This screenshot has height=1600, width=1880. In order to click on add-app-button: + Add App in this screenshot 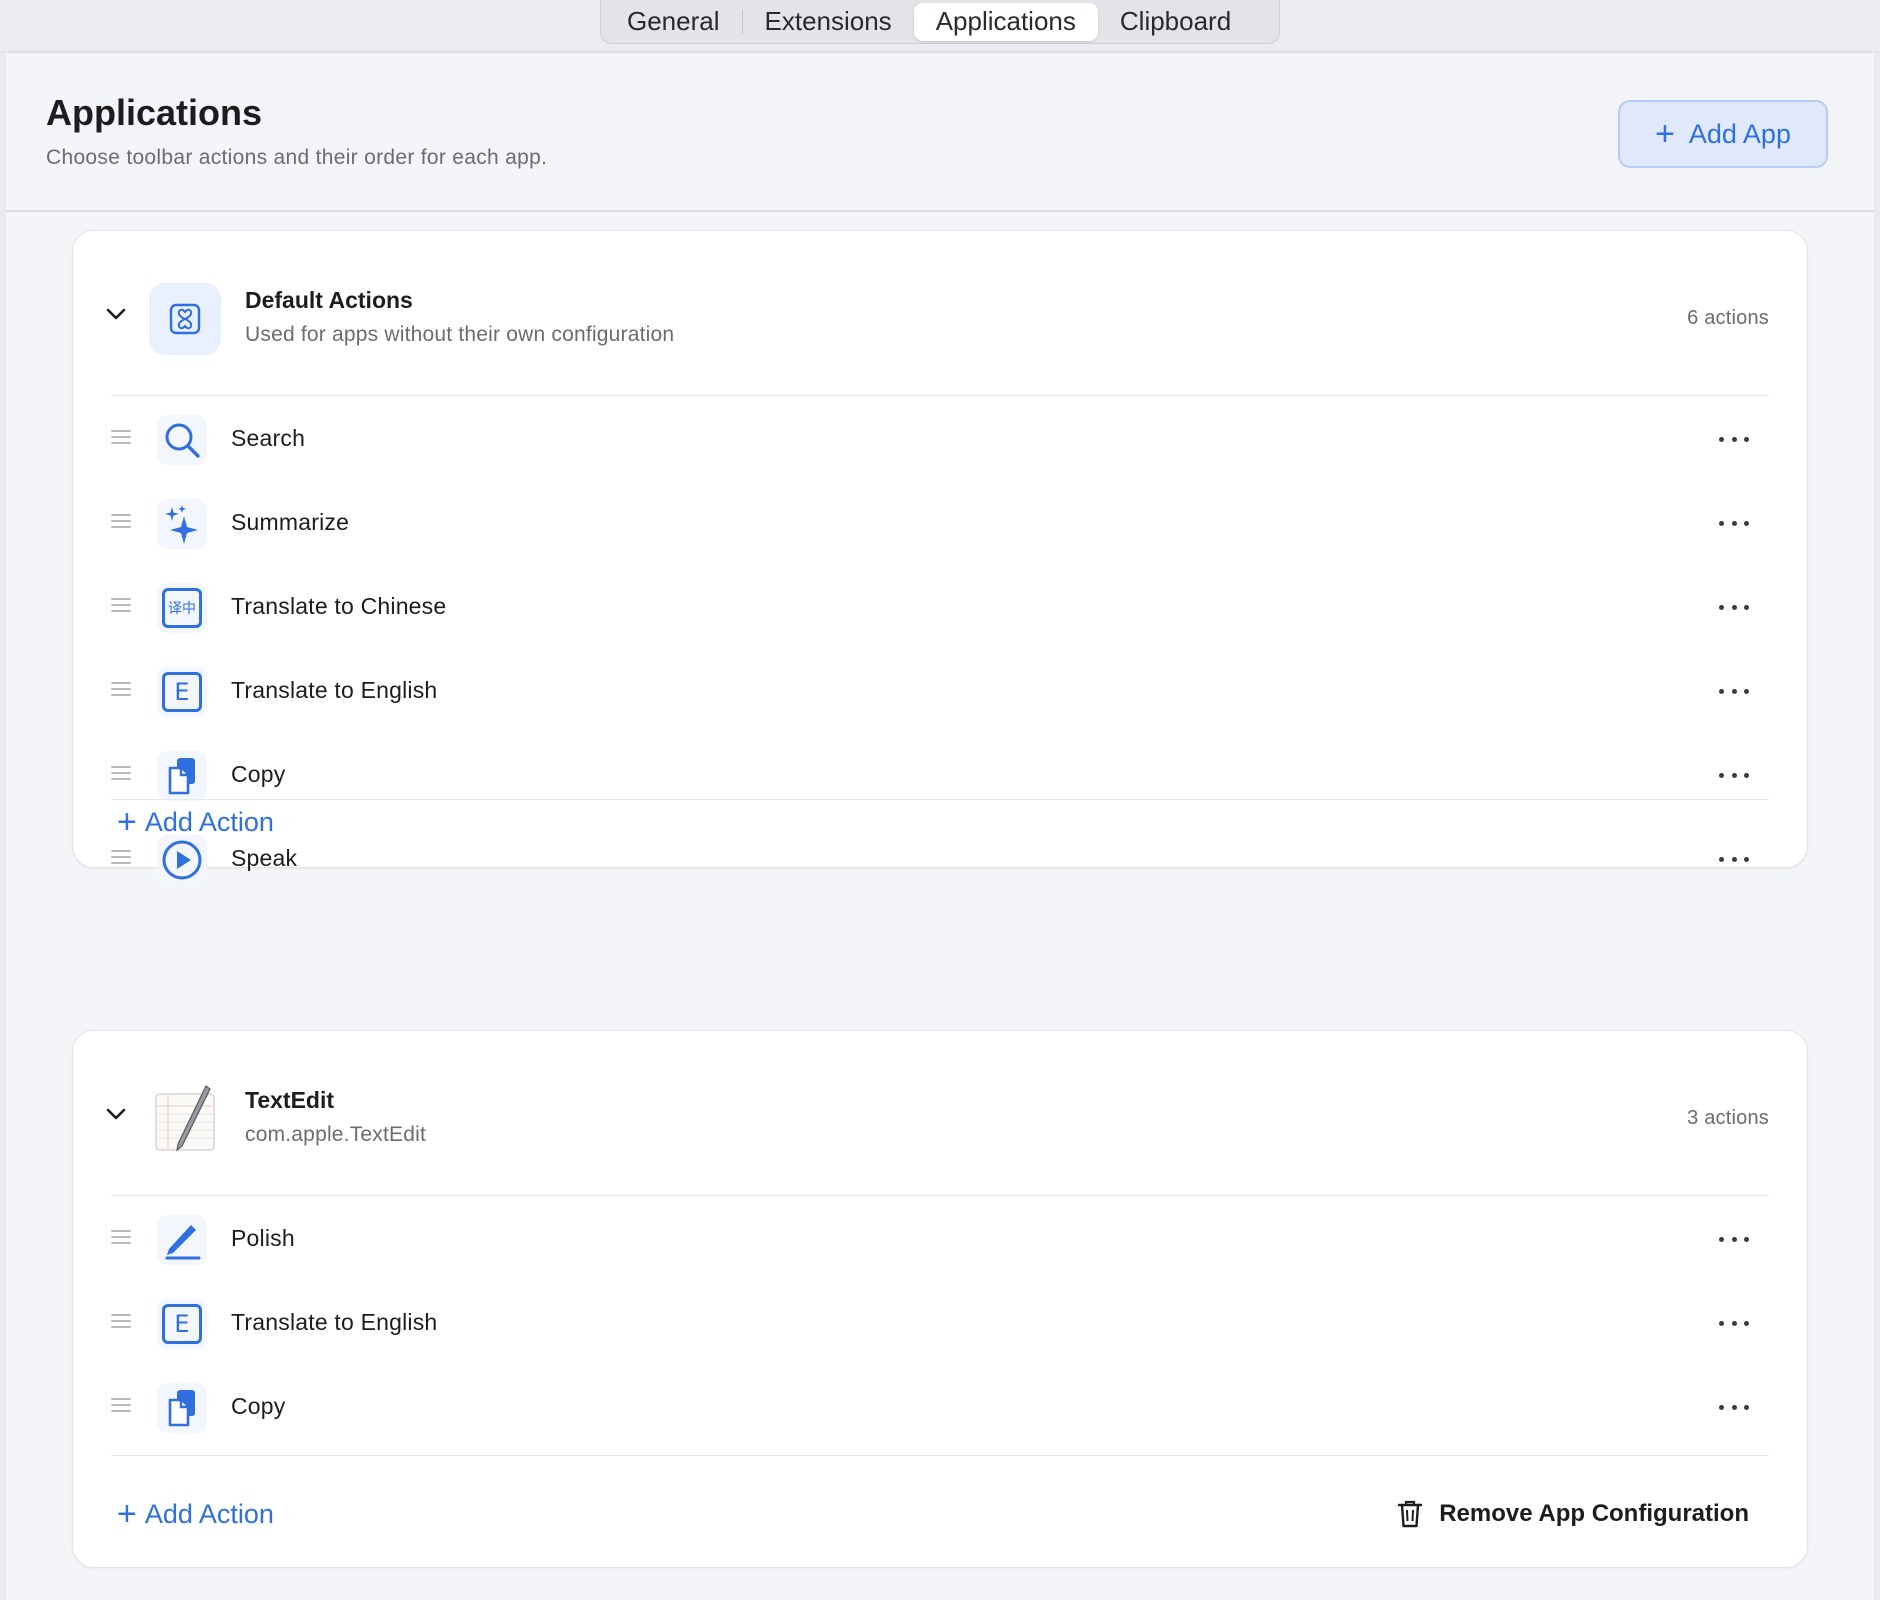, I will do `click(1723, 134)`.